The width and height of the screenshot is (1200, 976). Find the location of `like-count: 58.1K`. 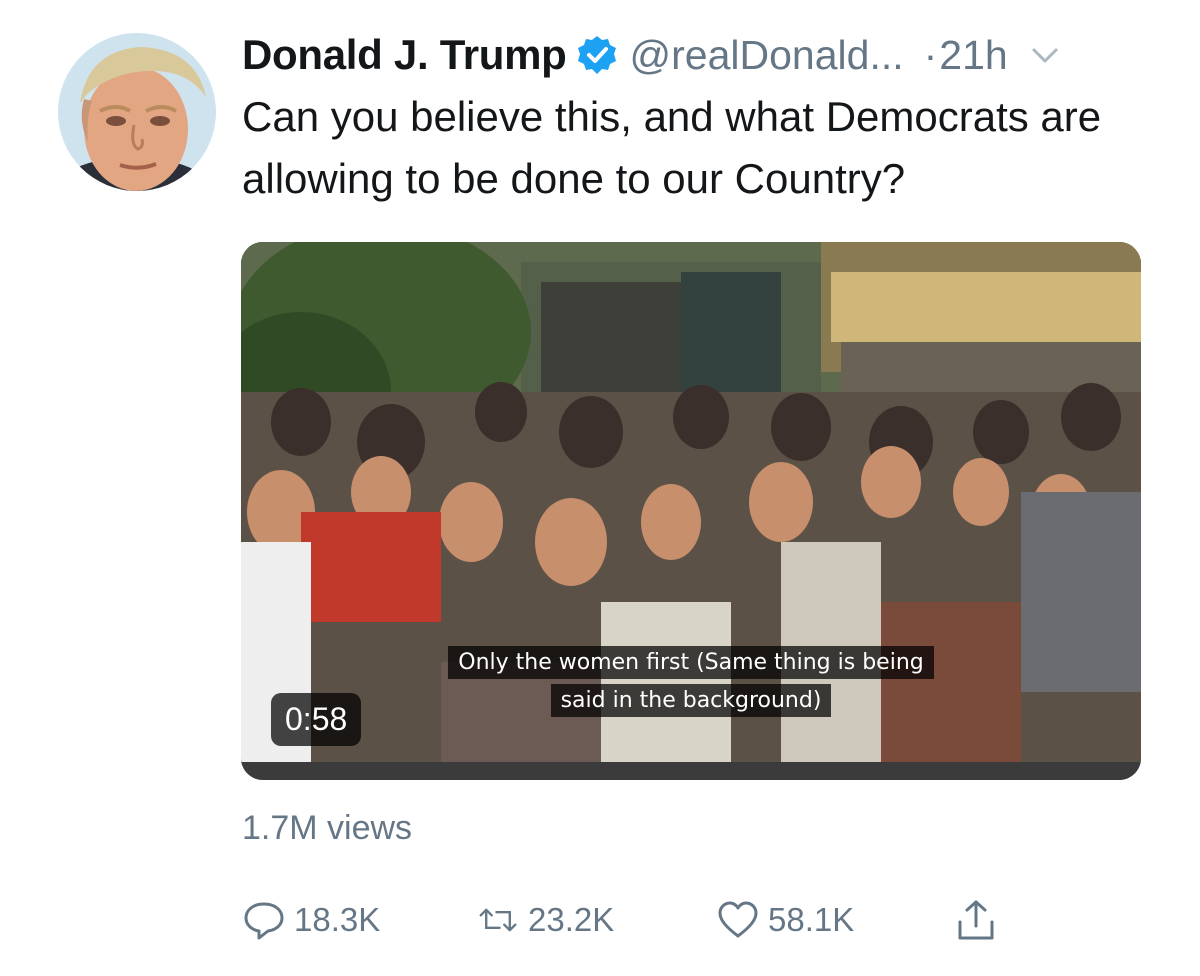

like-count: 58.1K is located at coordinates (811, 919).